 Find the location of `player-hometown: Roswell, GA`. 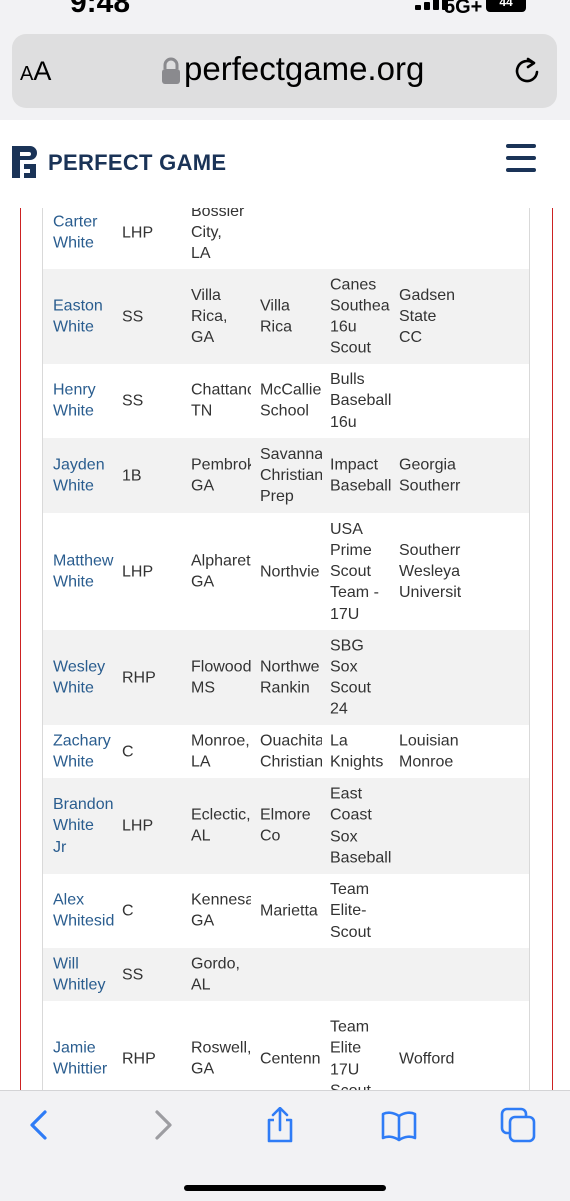

player-hometown: Roswell, GA is located at coordinates (221, 1058).